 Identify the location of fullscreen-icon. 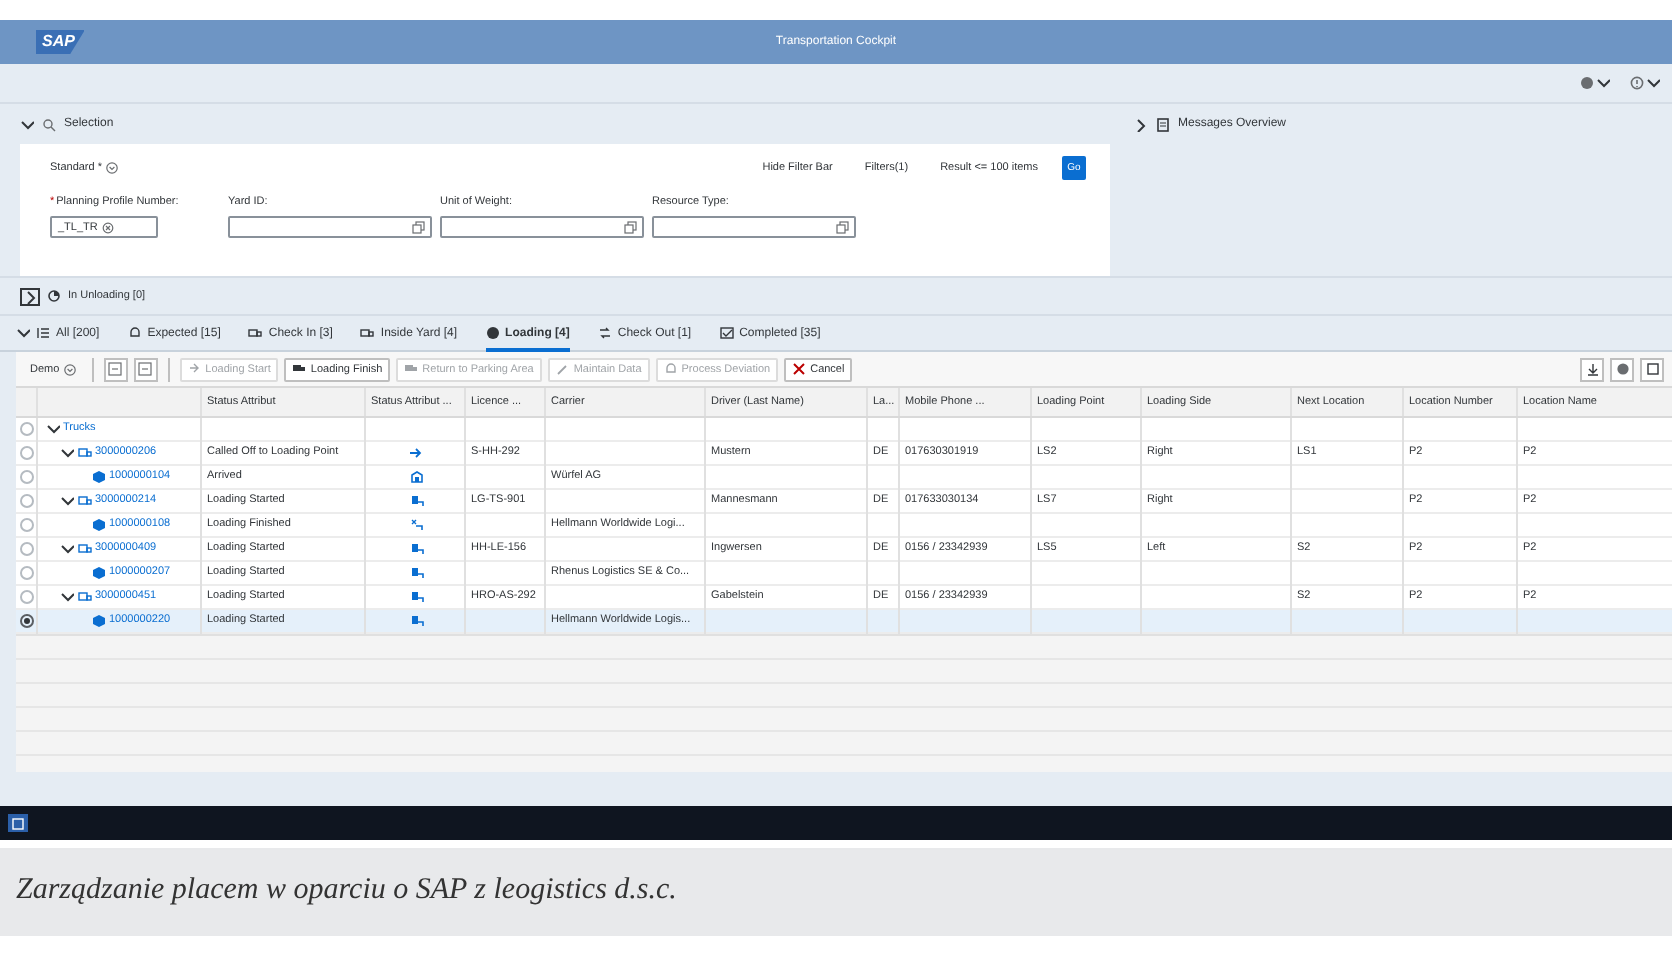
(1652, 369).